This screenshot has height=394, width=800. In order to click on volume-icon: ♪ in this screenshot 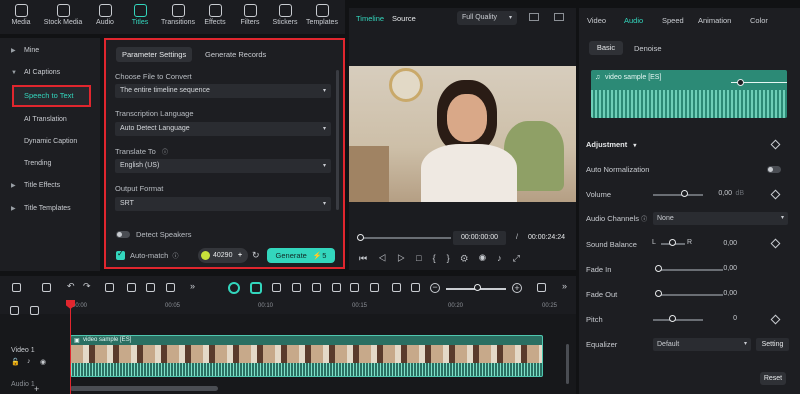, I will do `click(505, 258)`.